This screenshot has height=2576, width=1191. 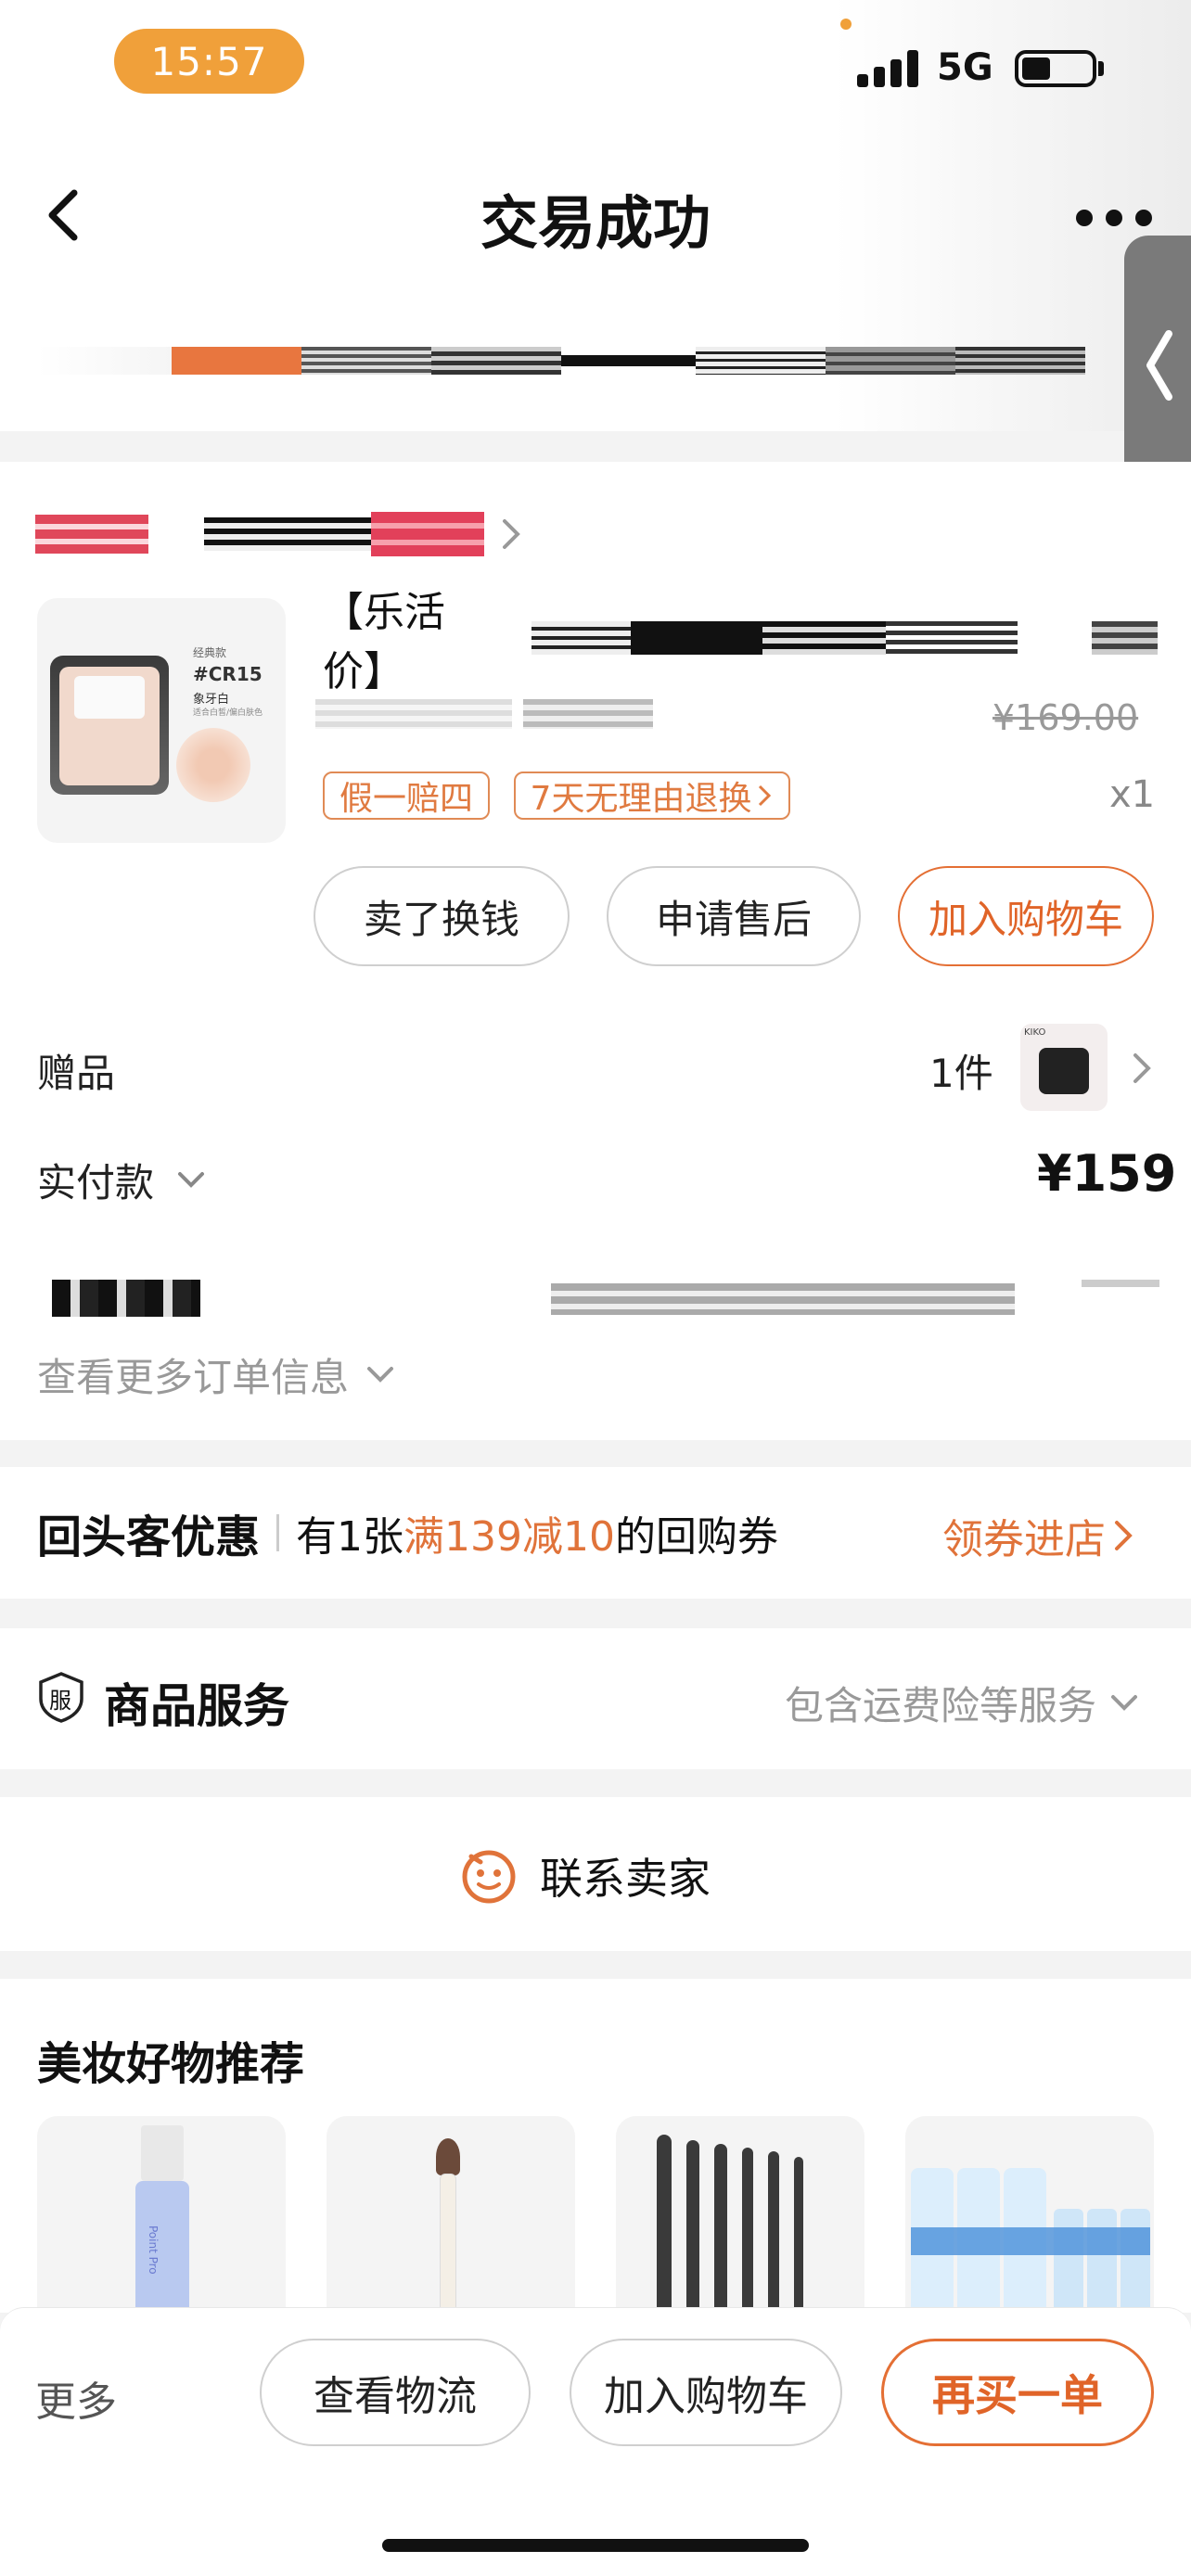 I want to click on network-label: 5G, so click(x=965, y=67).